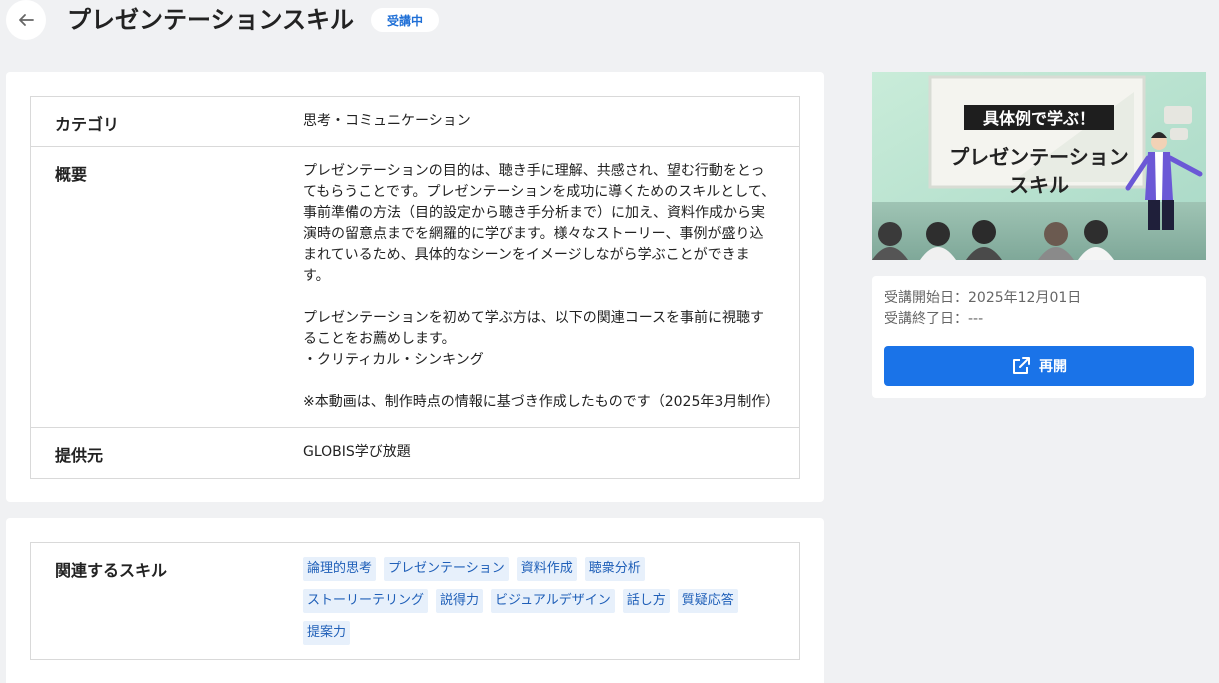 The image size is (1219, 683). What do you see at coordinates (534, 318) in the screenshot?
I see `overview-line: プレゼンテーションを初めて学ぶ方は、以下の関連コースを事前に視聴す` at bounding box center [534, 318].